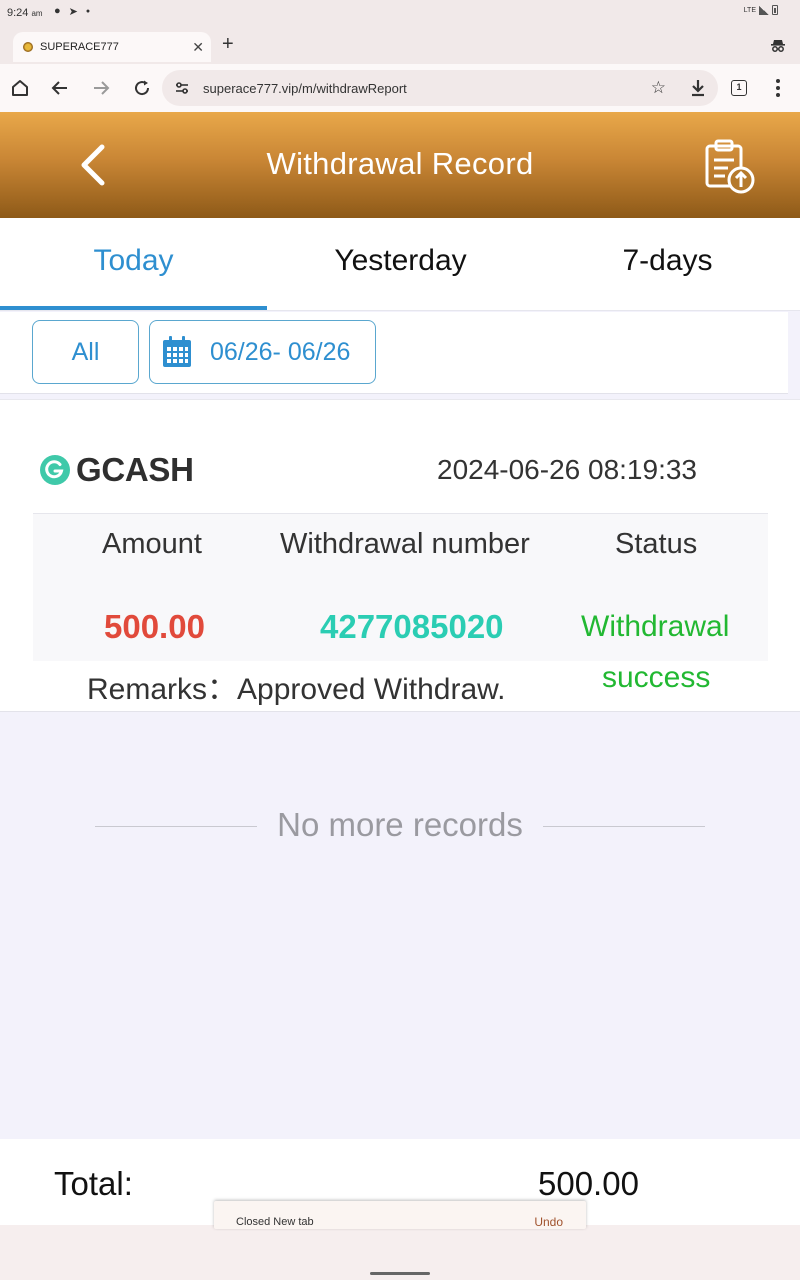 The image size is (800, 1280). I want to click on gesture-handle, so click(400, 1273).